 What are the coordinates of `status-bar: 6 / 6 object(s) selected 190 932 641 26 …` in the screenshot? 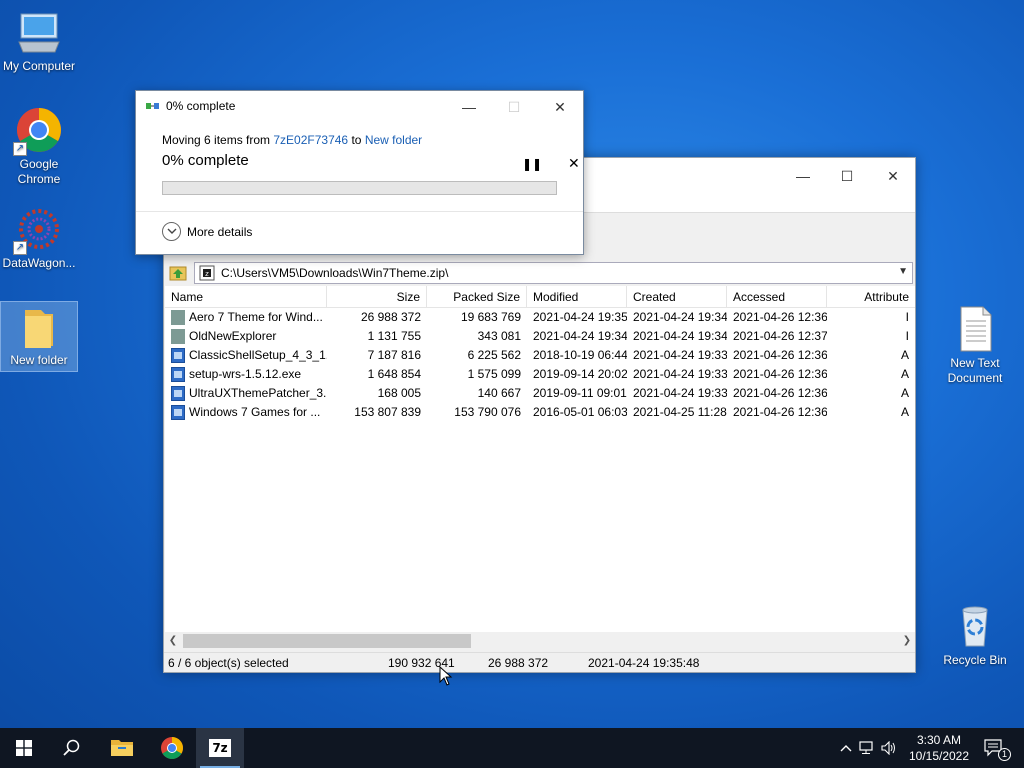 It's located at (539, 662).